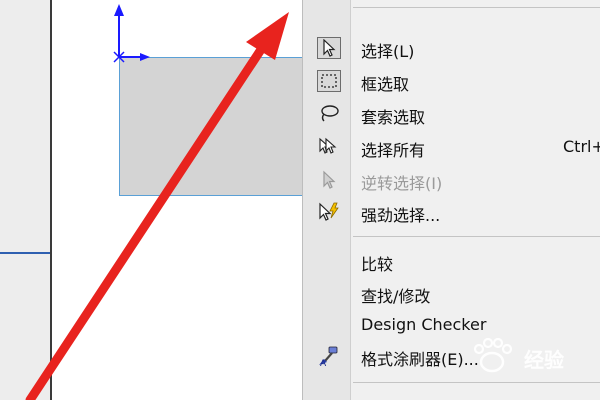 The image size is (600, 400). Describe the element at coordinates (424, 324) in the screenshot. I see `menu-item-label: Design Checker` at that location.